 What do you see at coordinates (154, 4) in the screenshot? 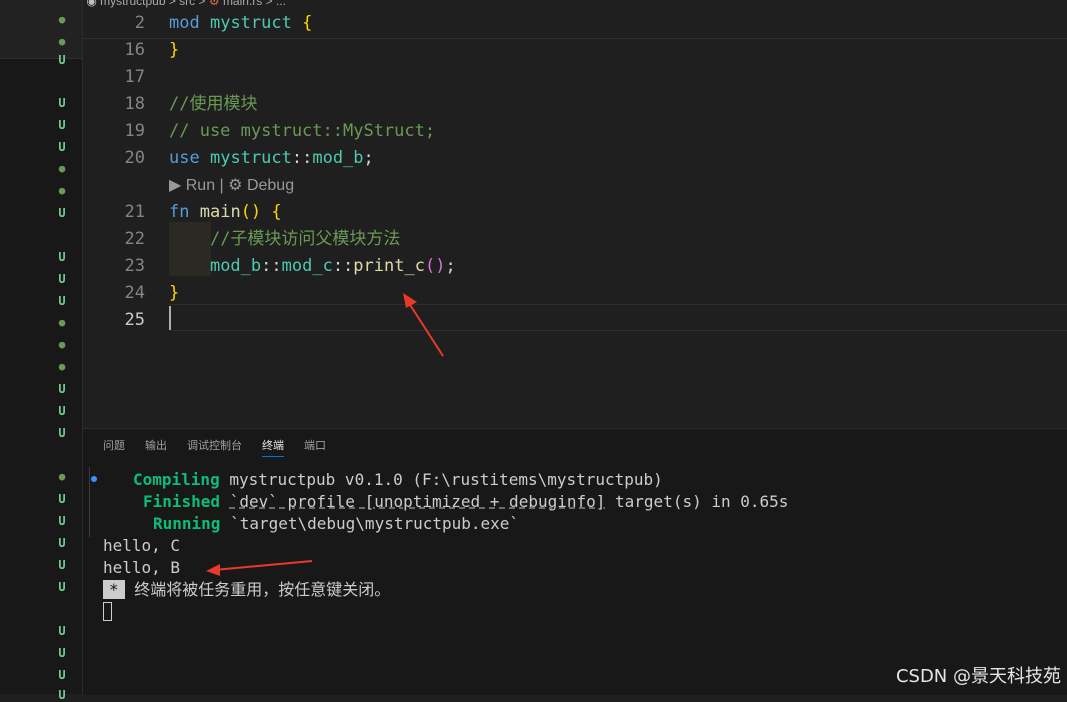
I see `breadcrumb-path: mystructpub > src >` at bounding box center [154, 4].